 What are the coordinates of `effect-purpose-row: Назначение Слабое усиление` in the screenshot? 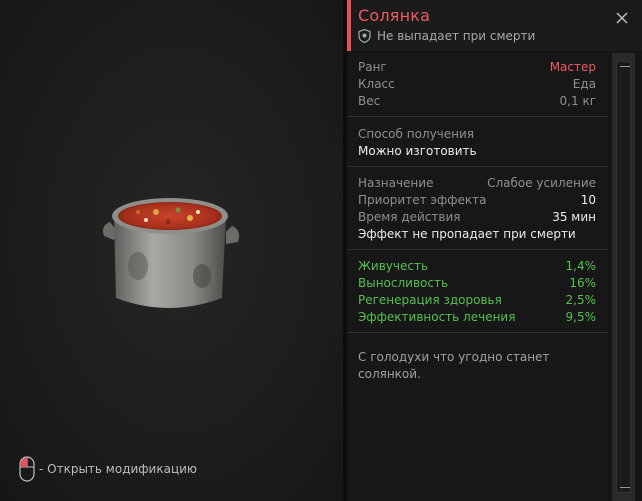 It's located at (477, 183).